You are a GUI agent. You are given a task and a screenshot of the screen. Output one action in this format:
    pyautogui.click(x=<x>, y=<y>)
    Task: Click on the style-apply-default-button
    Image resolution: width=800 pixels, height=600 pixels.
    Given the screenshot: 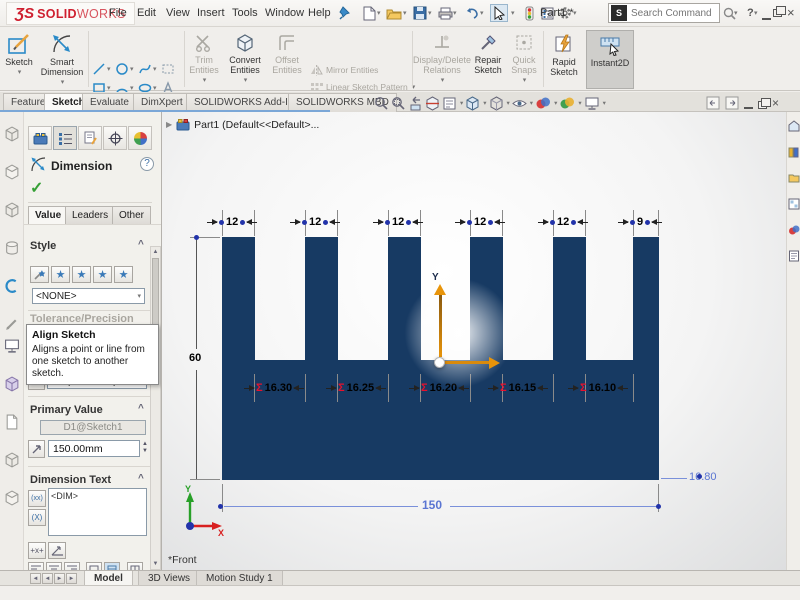 What is the action you would take?
    pyautogui.click(x=39, y=274)
    